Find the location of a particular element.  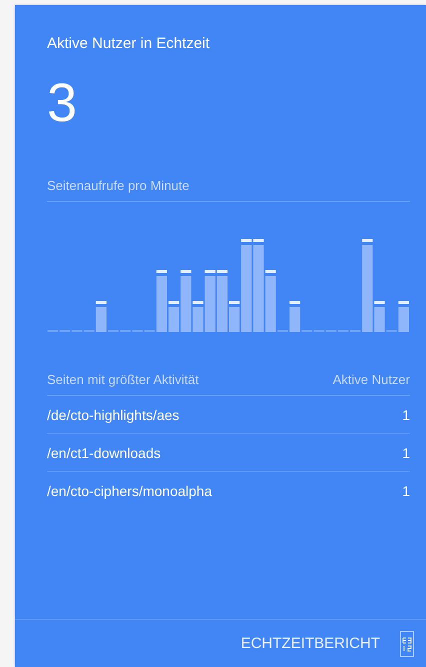

column-header: Aktive Nutzer is located at coordinates (371, 379).